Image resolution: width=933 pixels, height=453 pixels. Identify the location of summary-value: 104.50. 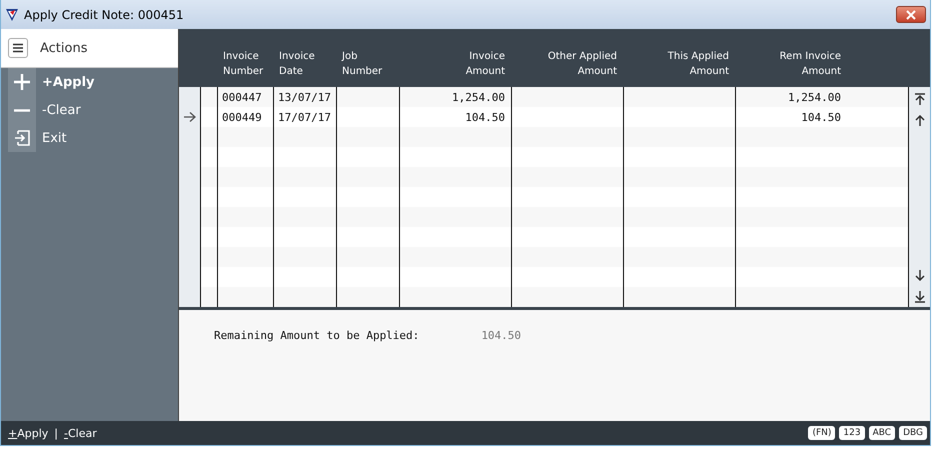
(501, 335).